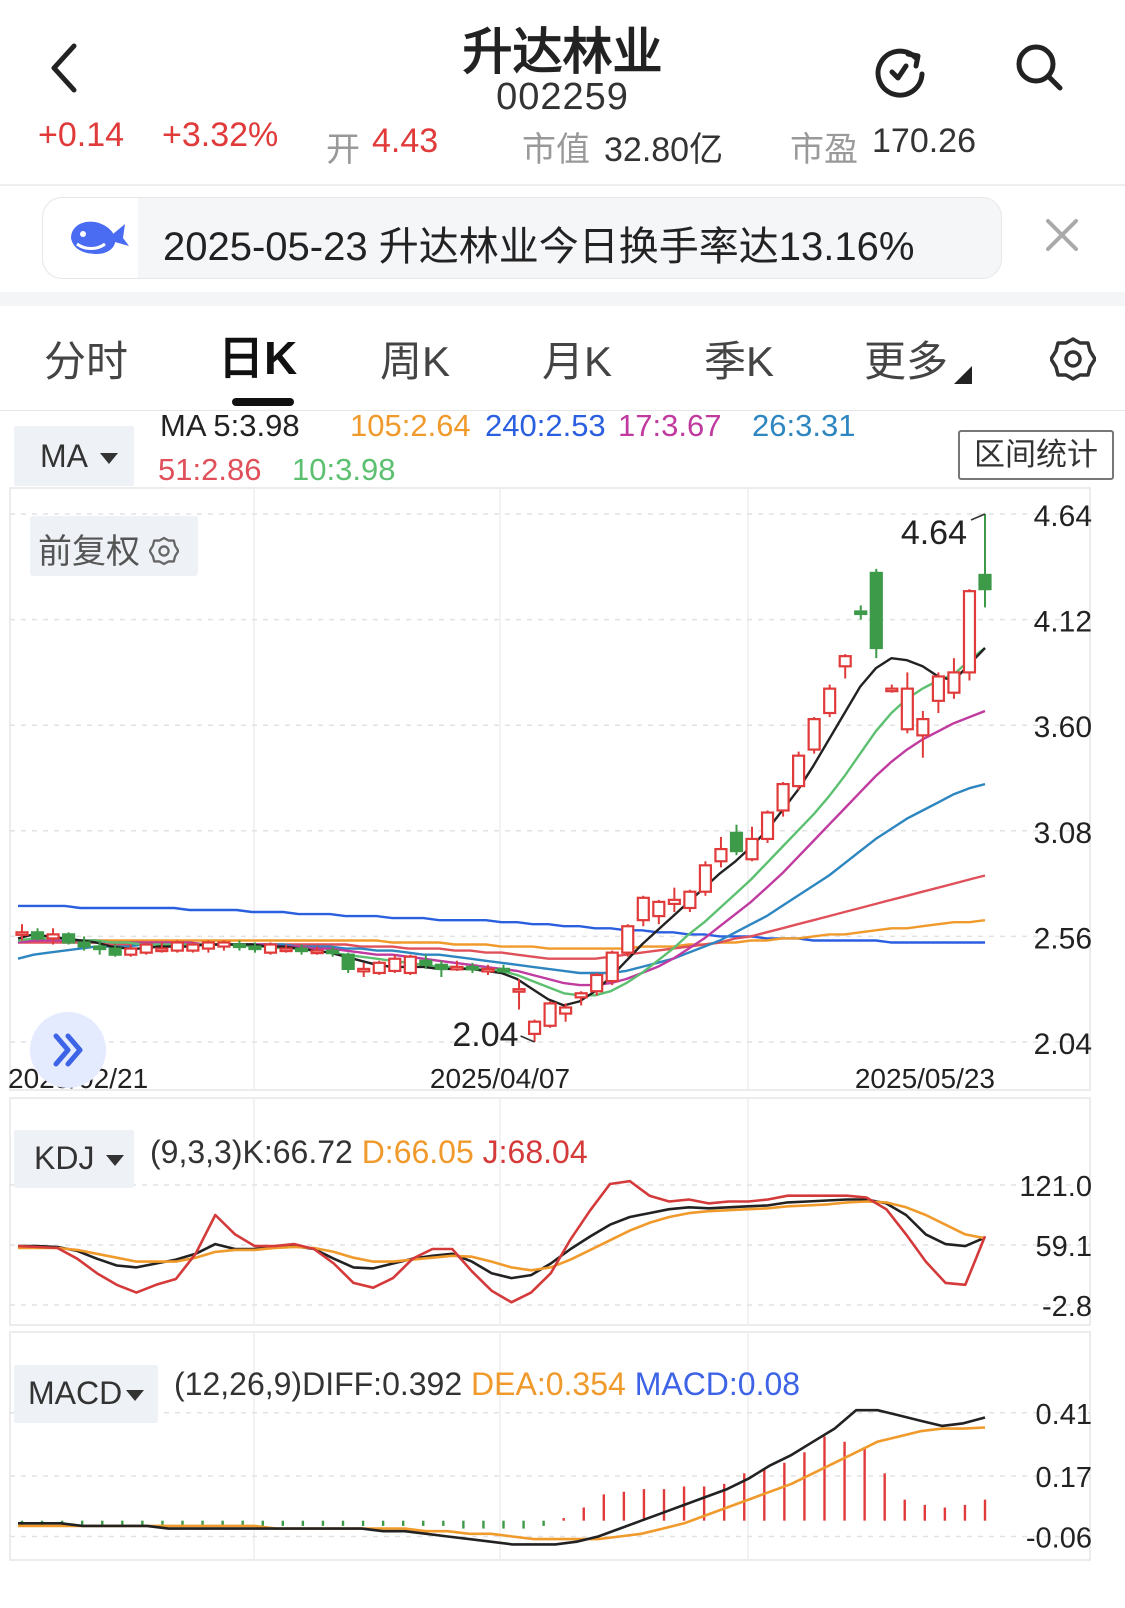  What do you see at coordinates (1059, 1538) in the screenshot?
I see `y-tick-label: -0.06` at bounding box center [1059, 1538].